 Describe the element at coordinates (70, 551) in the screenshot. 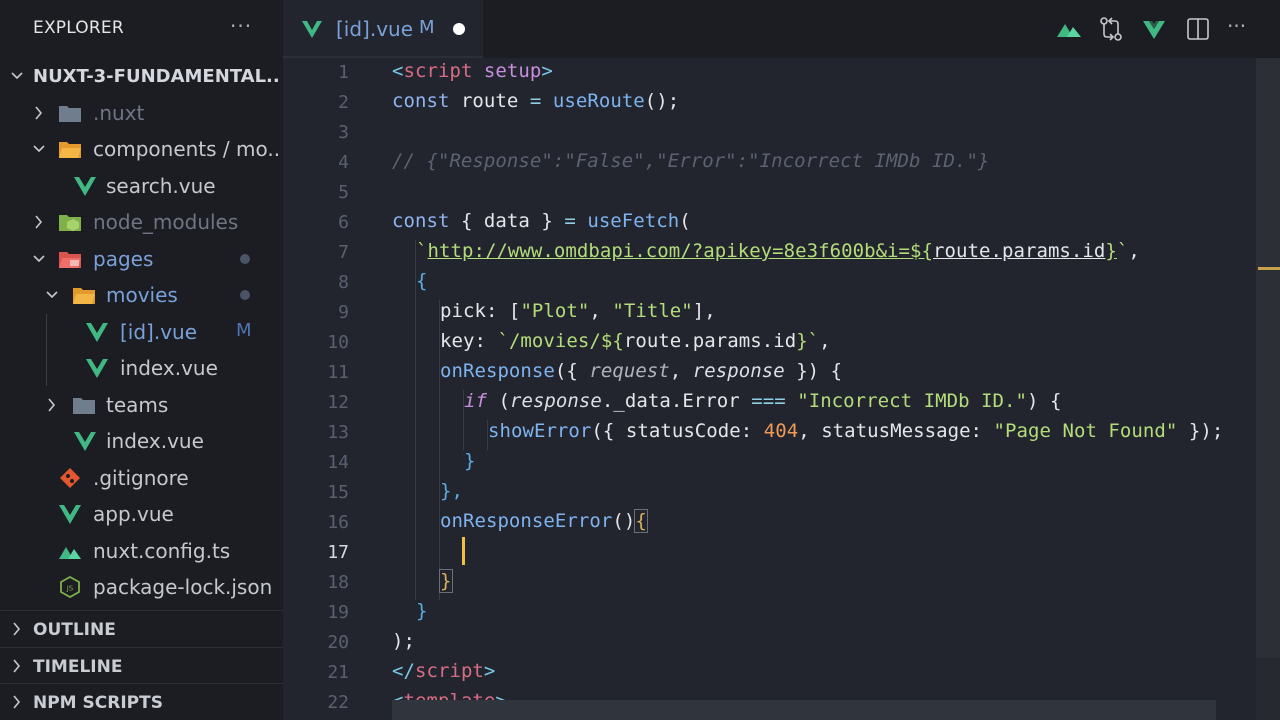

I see `nuxt-file-icon` at that location.